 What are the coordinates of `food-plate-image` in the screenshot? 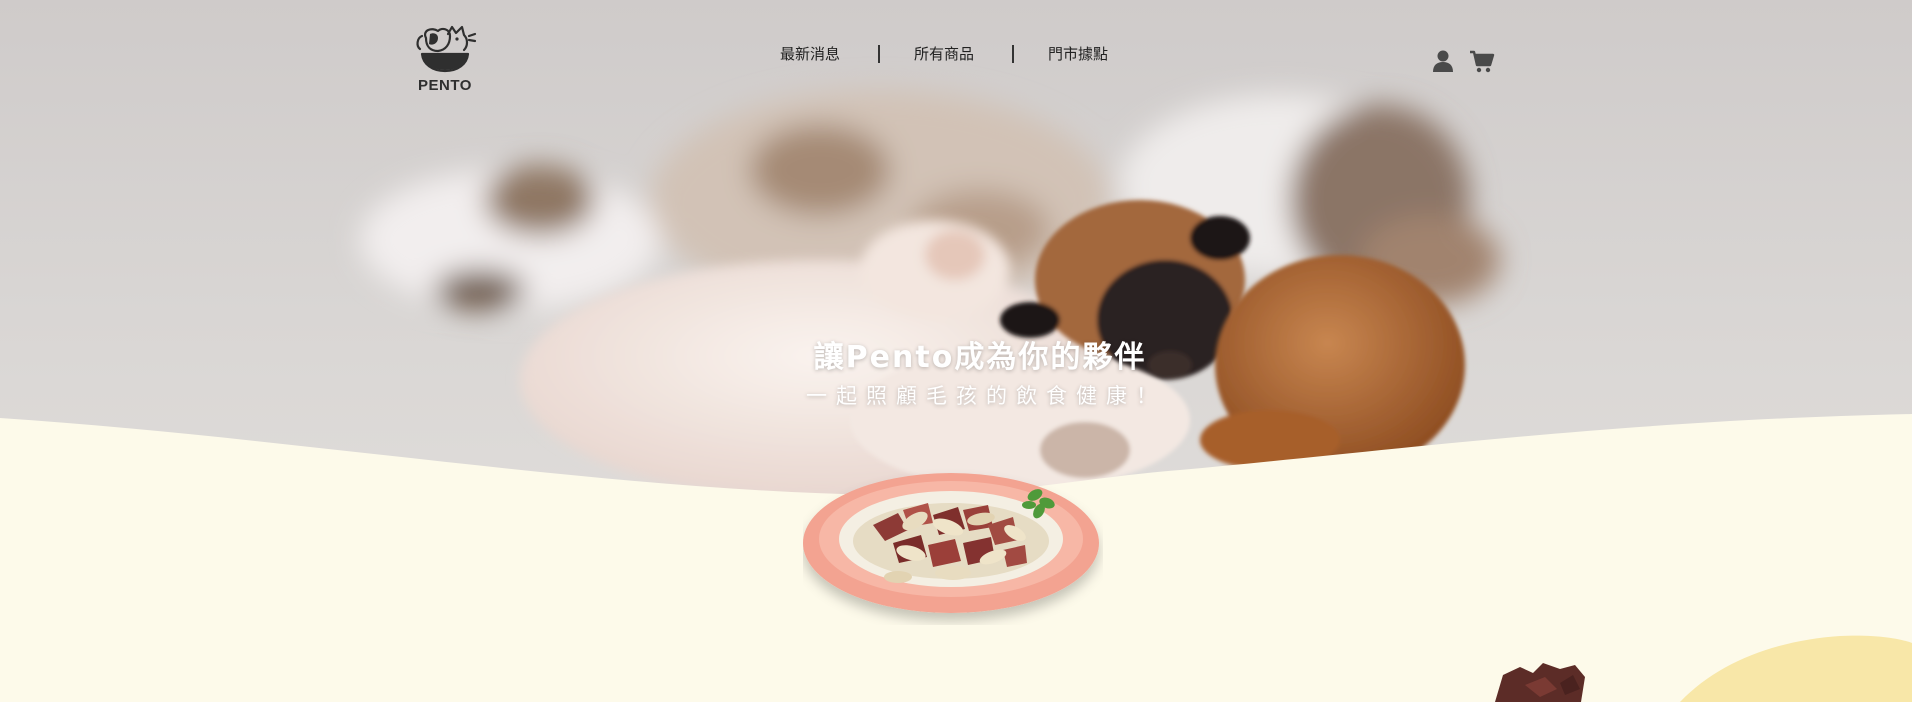 It's located at (951, 543).